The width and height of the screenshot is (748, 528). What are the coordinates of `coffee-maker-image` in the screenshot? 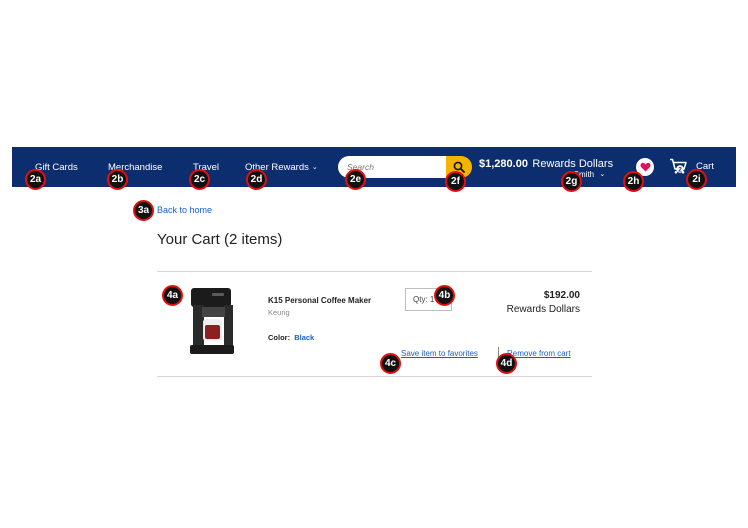 It's located at (212, 321).